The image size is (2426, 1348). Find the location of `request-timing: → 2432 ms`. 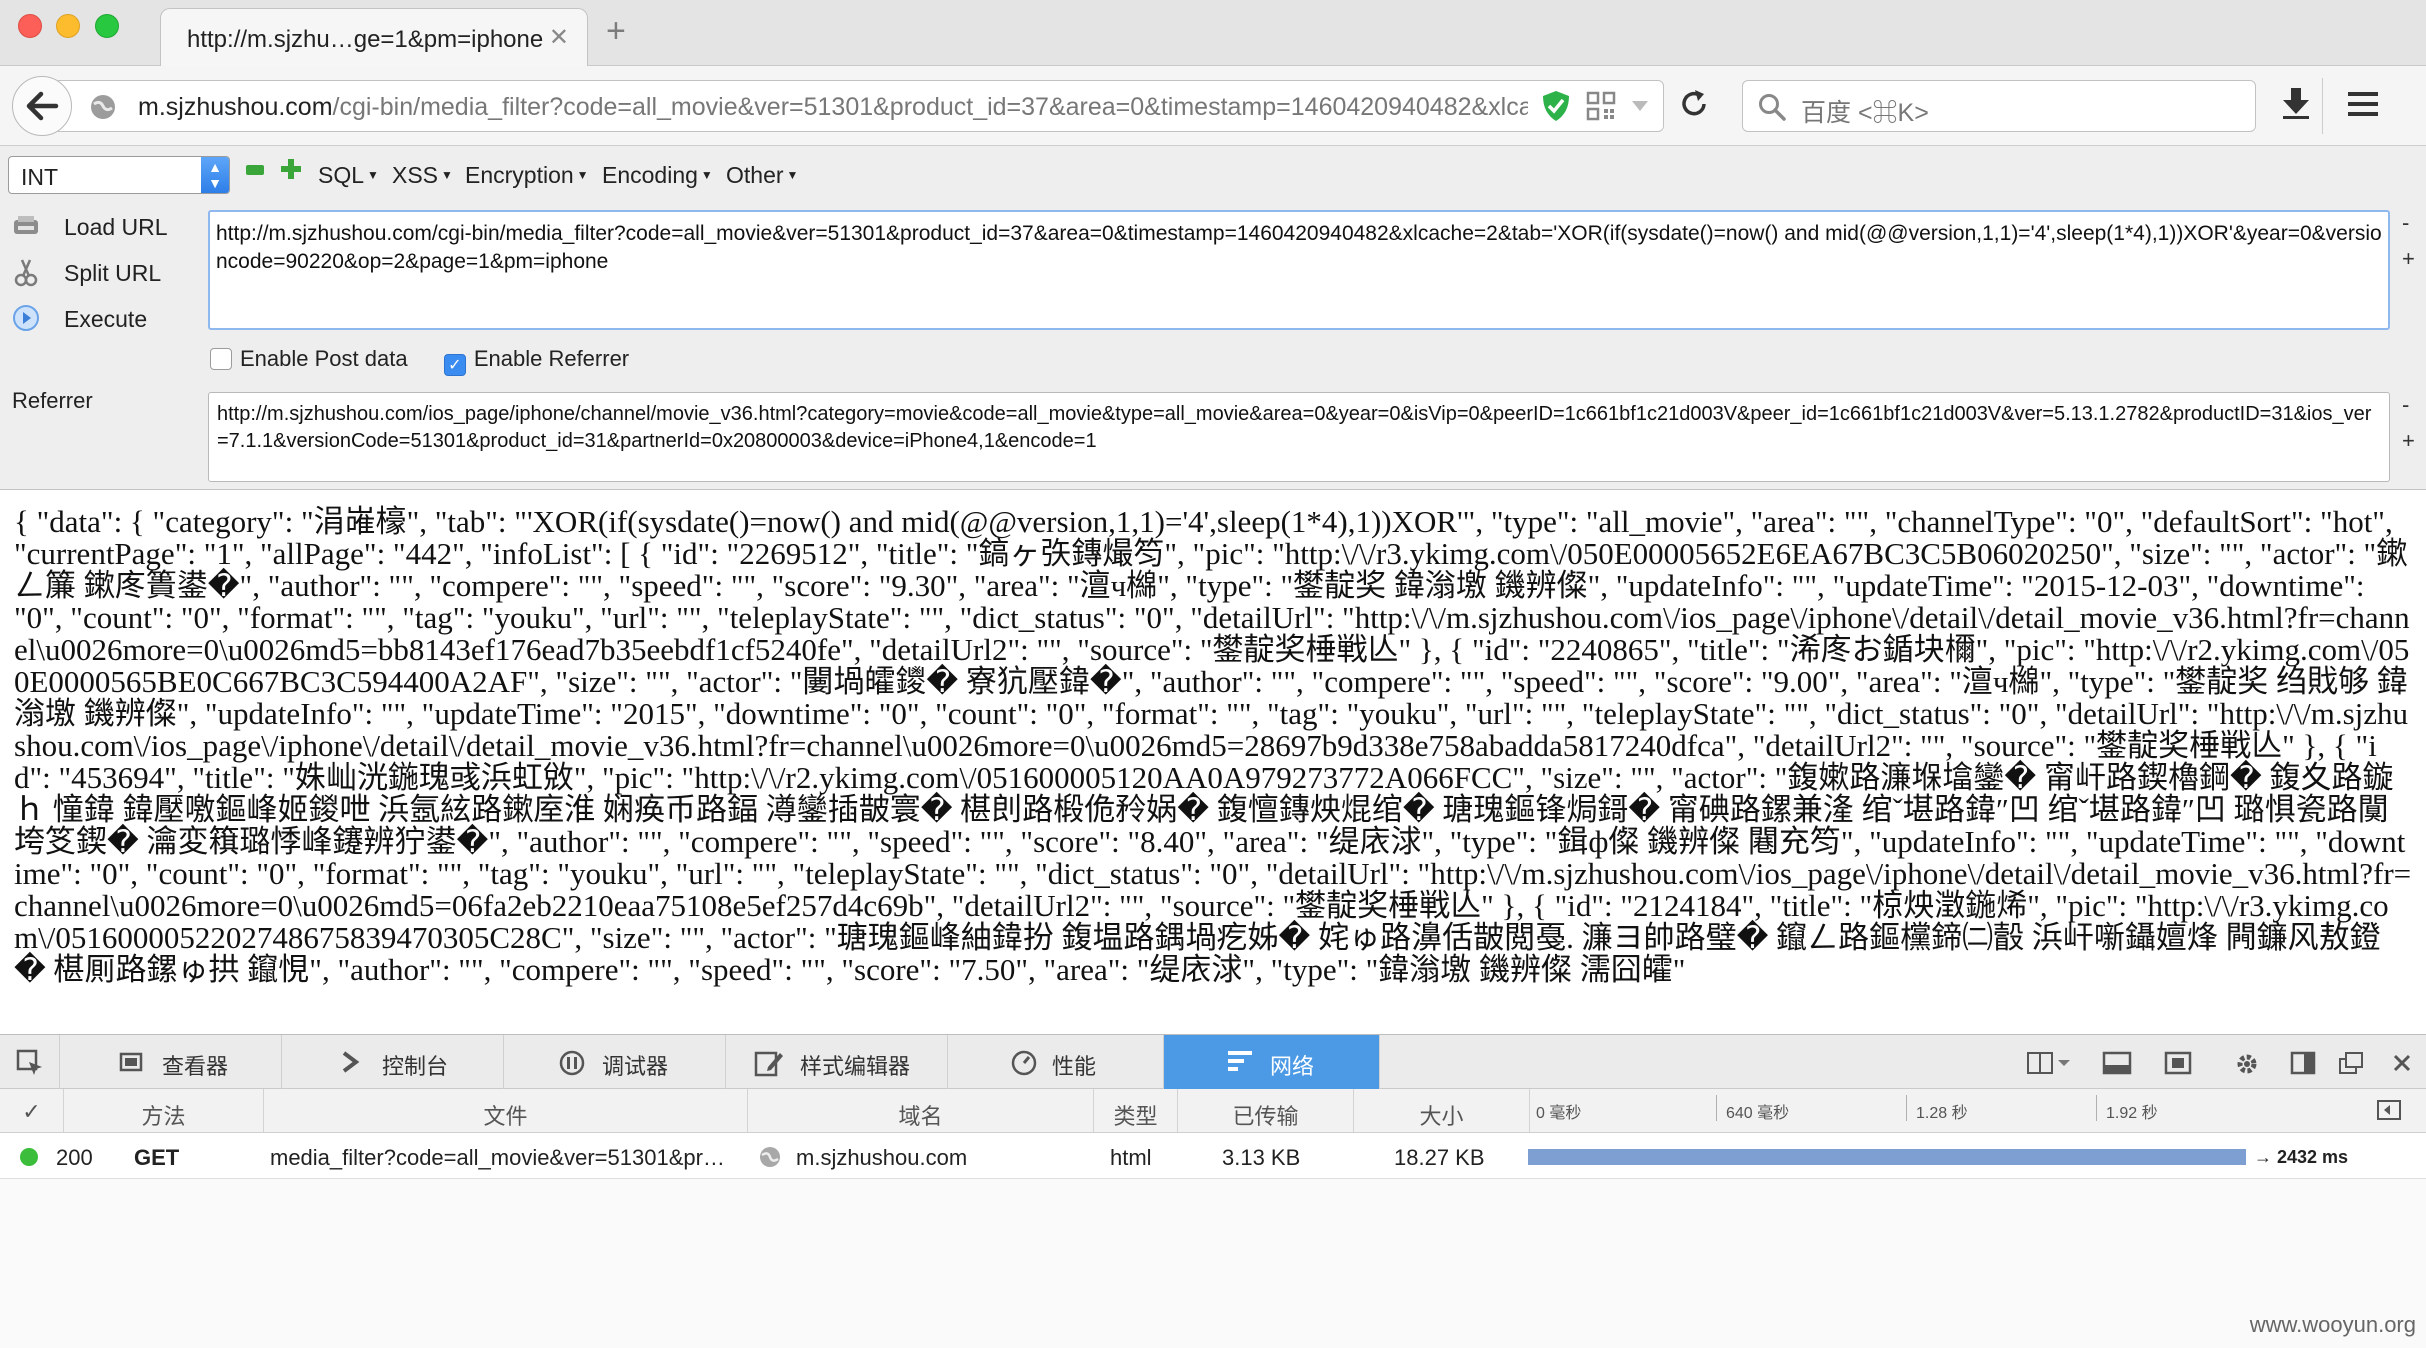

request-timing: → 2432 ms is located at coordinates (2301, 1157).